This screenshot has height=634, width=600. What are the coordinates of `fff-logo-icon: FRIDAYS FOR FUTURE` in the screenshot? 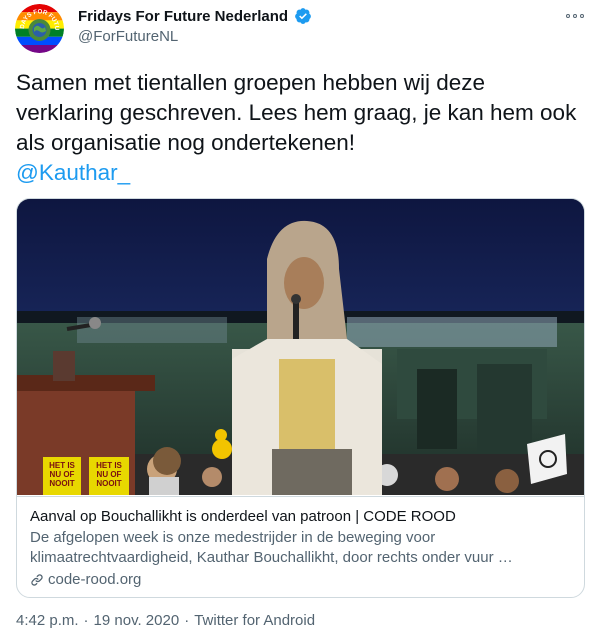 It's located at (39, 28).